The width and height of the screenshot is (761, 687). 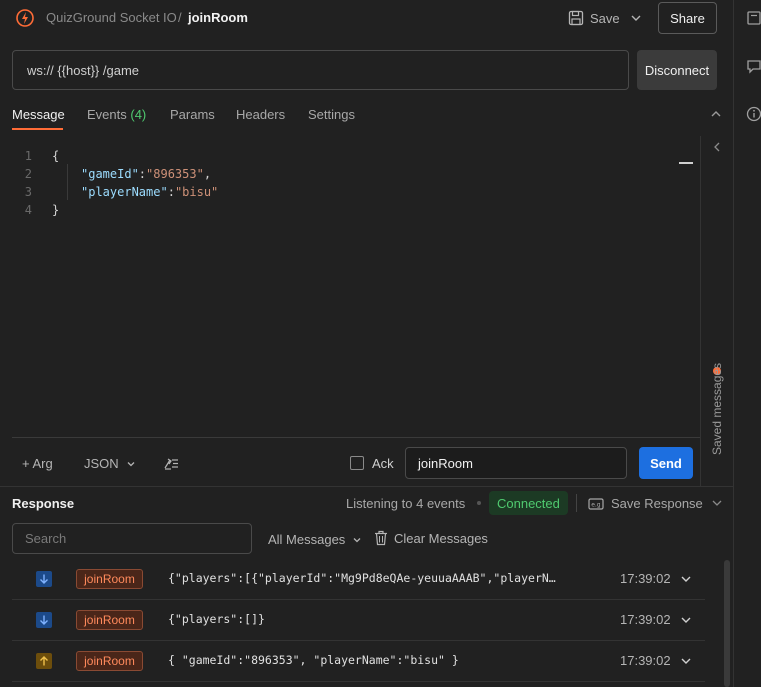 I want to click on message-filter-dropdown: All Messages, so click(x=315, y=539).